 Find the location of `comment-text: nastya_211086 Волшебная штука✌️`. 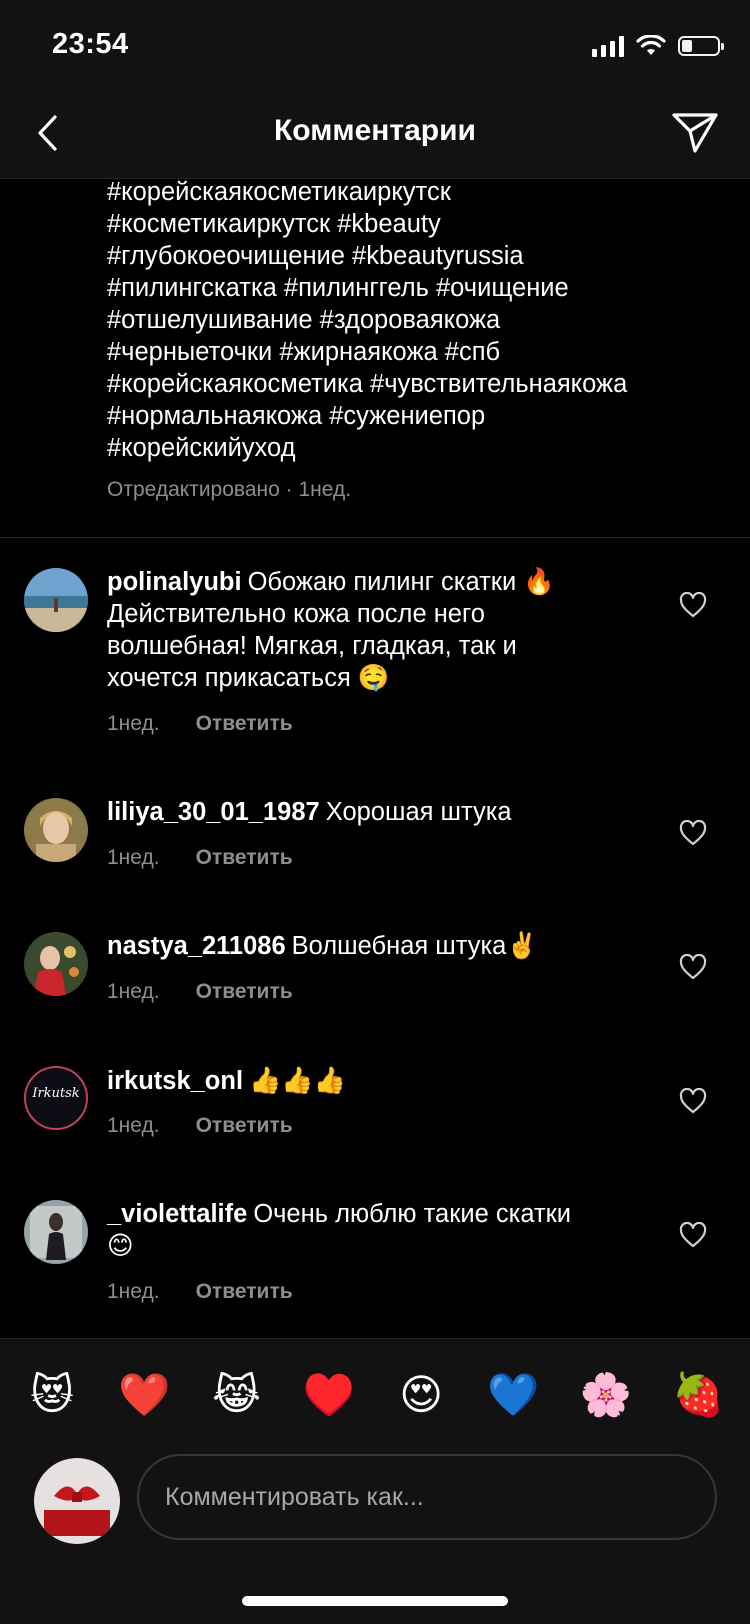

comment-text: nastya_211086 Волшебная штука✌️ is located at coordinates (387, 946).